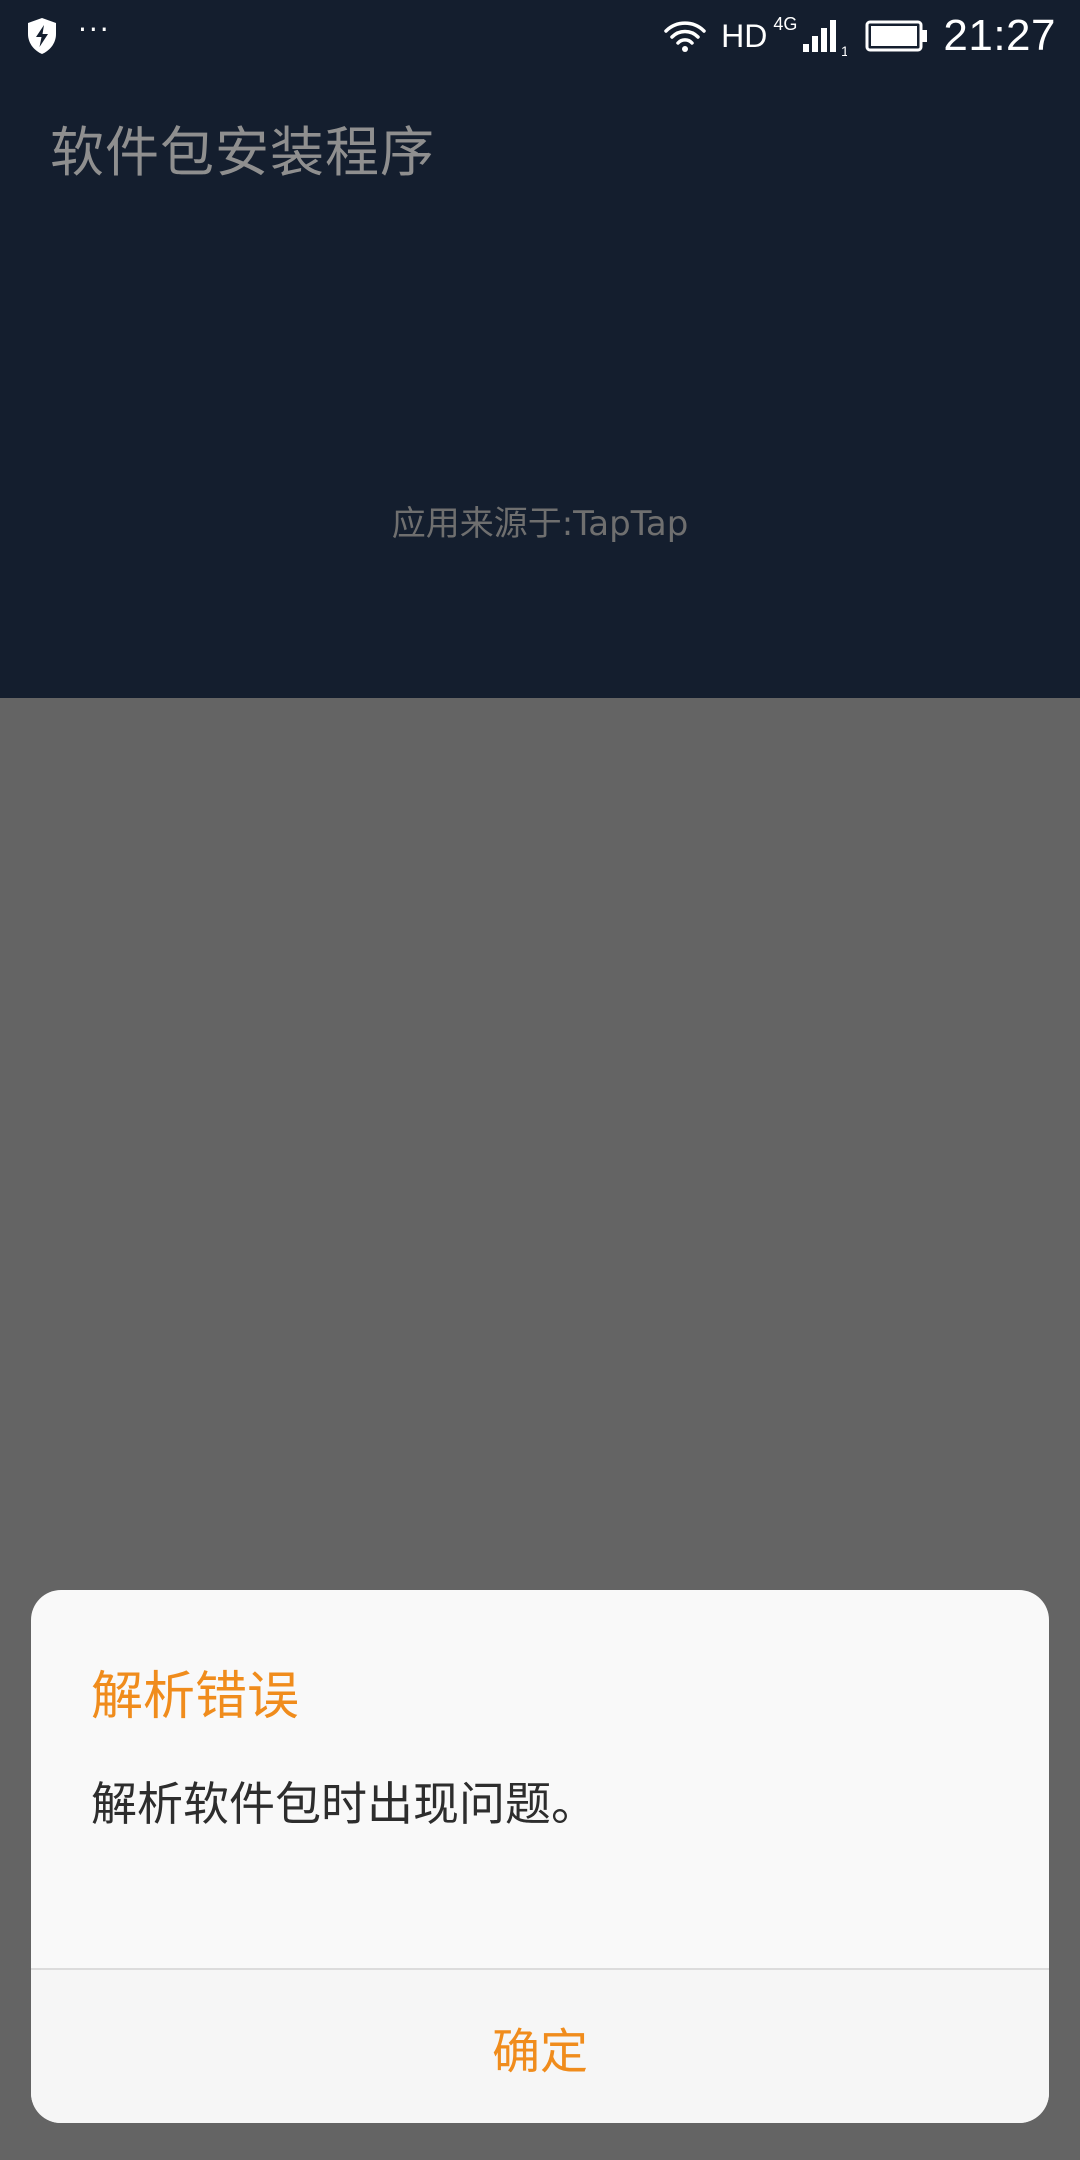  Describe the element at coordinates (897, 36) in the screenshot. I see `battery-icon` at that location.